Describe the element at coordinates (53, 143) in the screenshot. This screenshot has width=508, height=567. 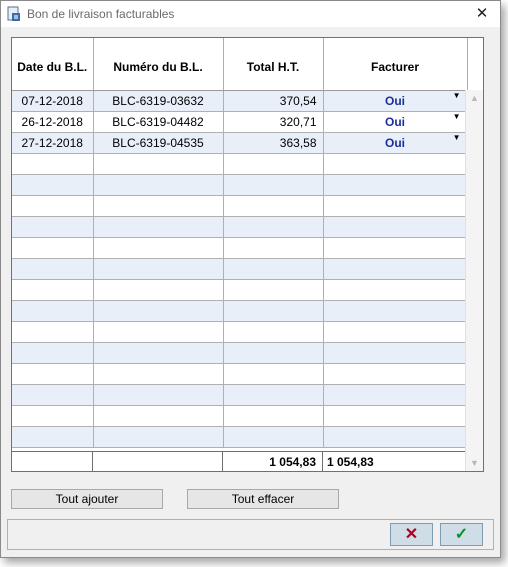
I see `cell-date: 27-12-2018` at that location.